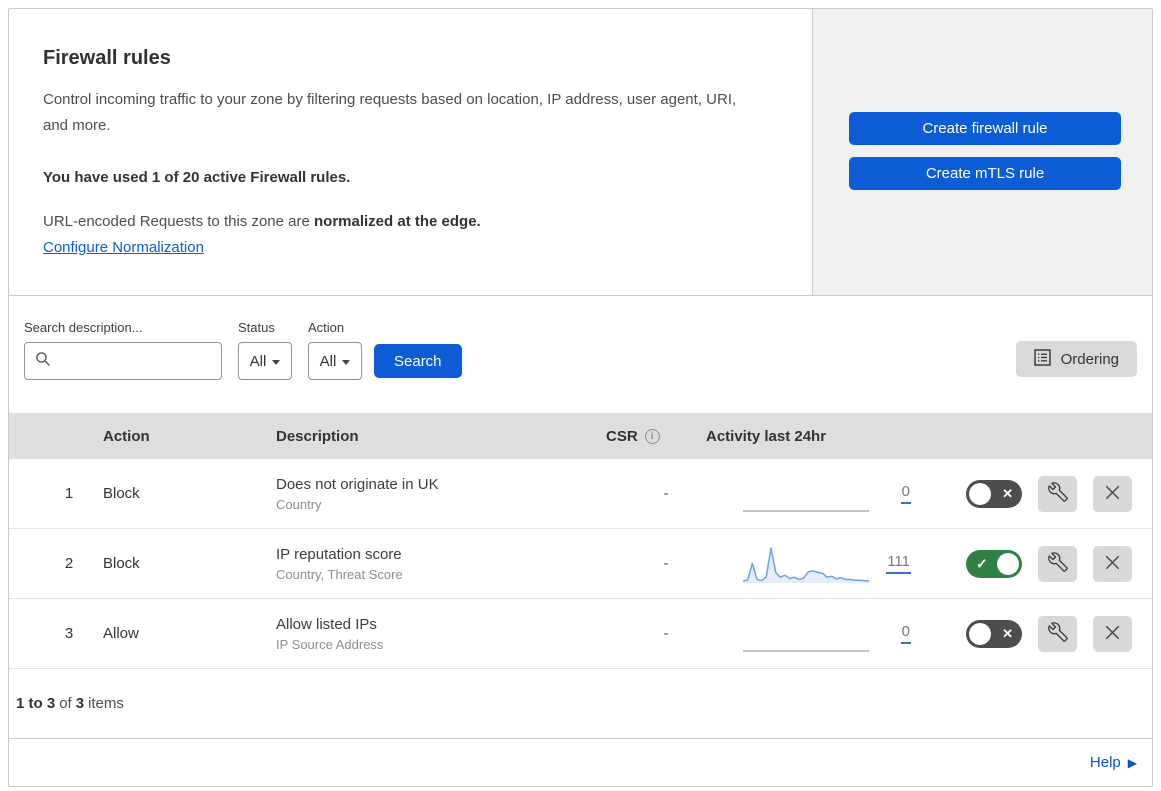 The height and width of the screenshot is (791, 1161). What do you see at coordinates (299, 504) in the screenshot?
I see `rule-fields: Country` at bounding box center [299, 504].